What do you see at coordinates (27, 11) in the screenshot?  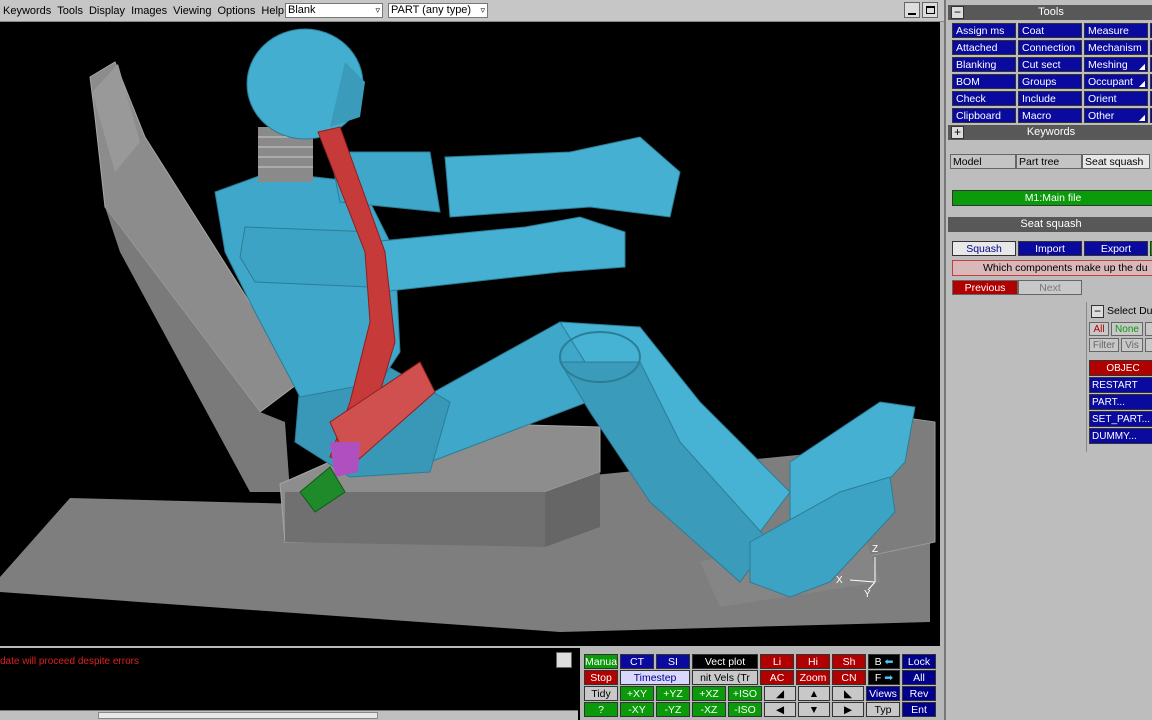 I see `menu-keywords: Keywords` at bounding box center [27, 11].